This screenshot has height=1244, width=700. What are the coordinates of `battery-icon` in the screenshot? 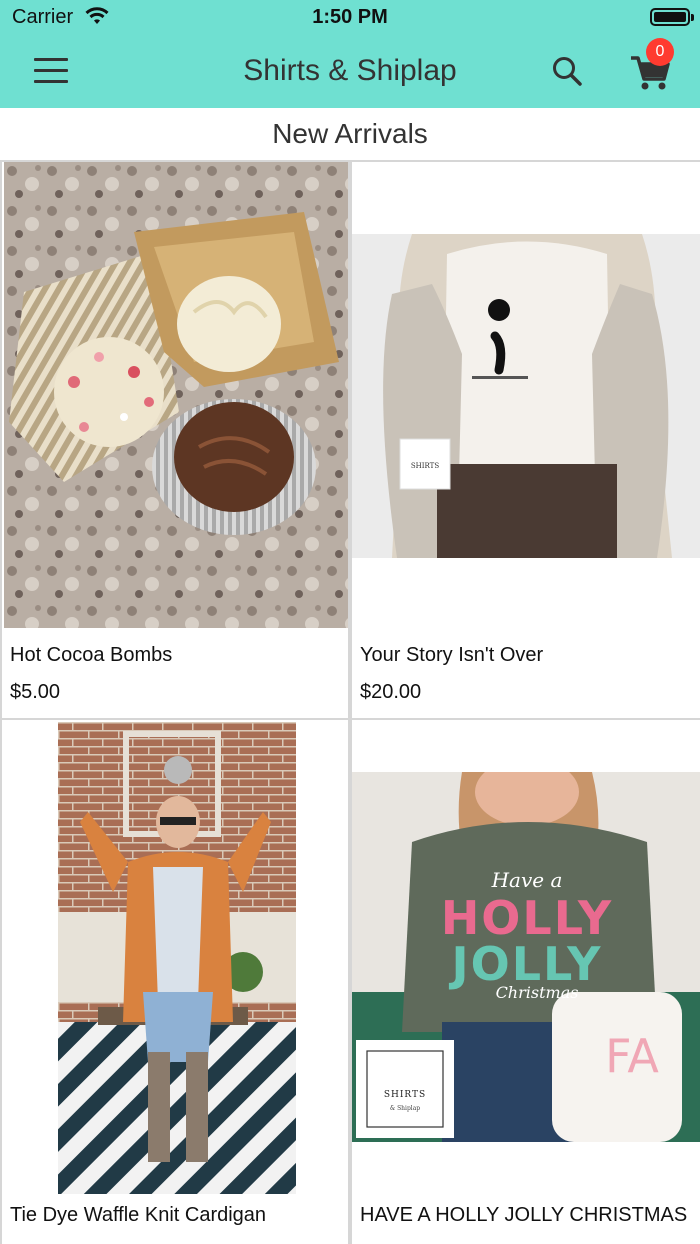 It's located at (672, 17).